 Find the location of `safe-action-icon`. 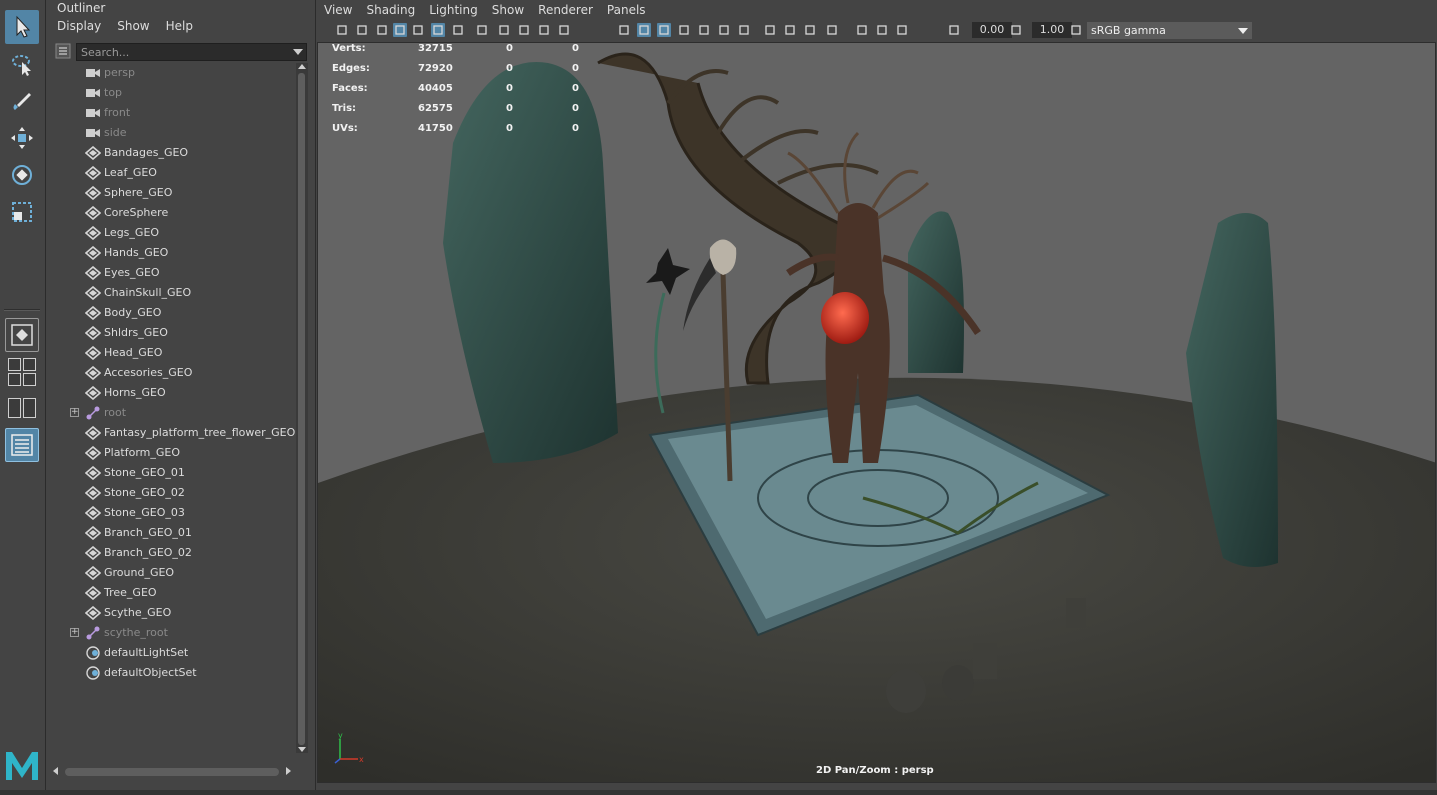

safe-action-icon is located at coordinates (544, 30).